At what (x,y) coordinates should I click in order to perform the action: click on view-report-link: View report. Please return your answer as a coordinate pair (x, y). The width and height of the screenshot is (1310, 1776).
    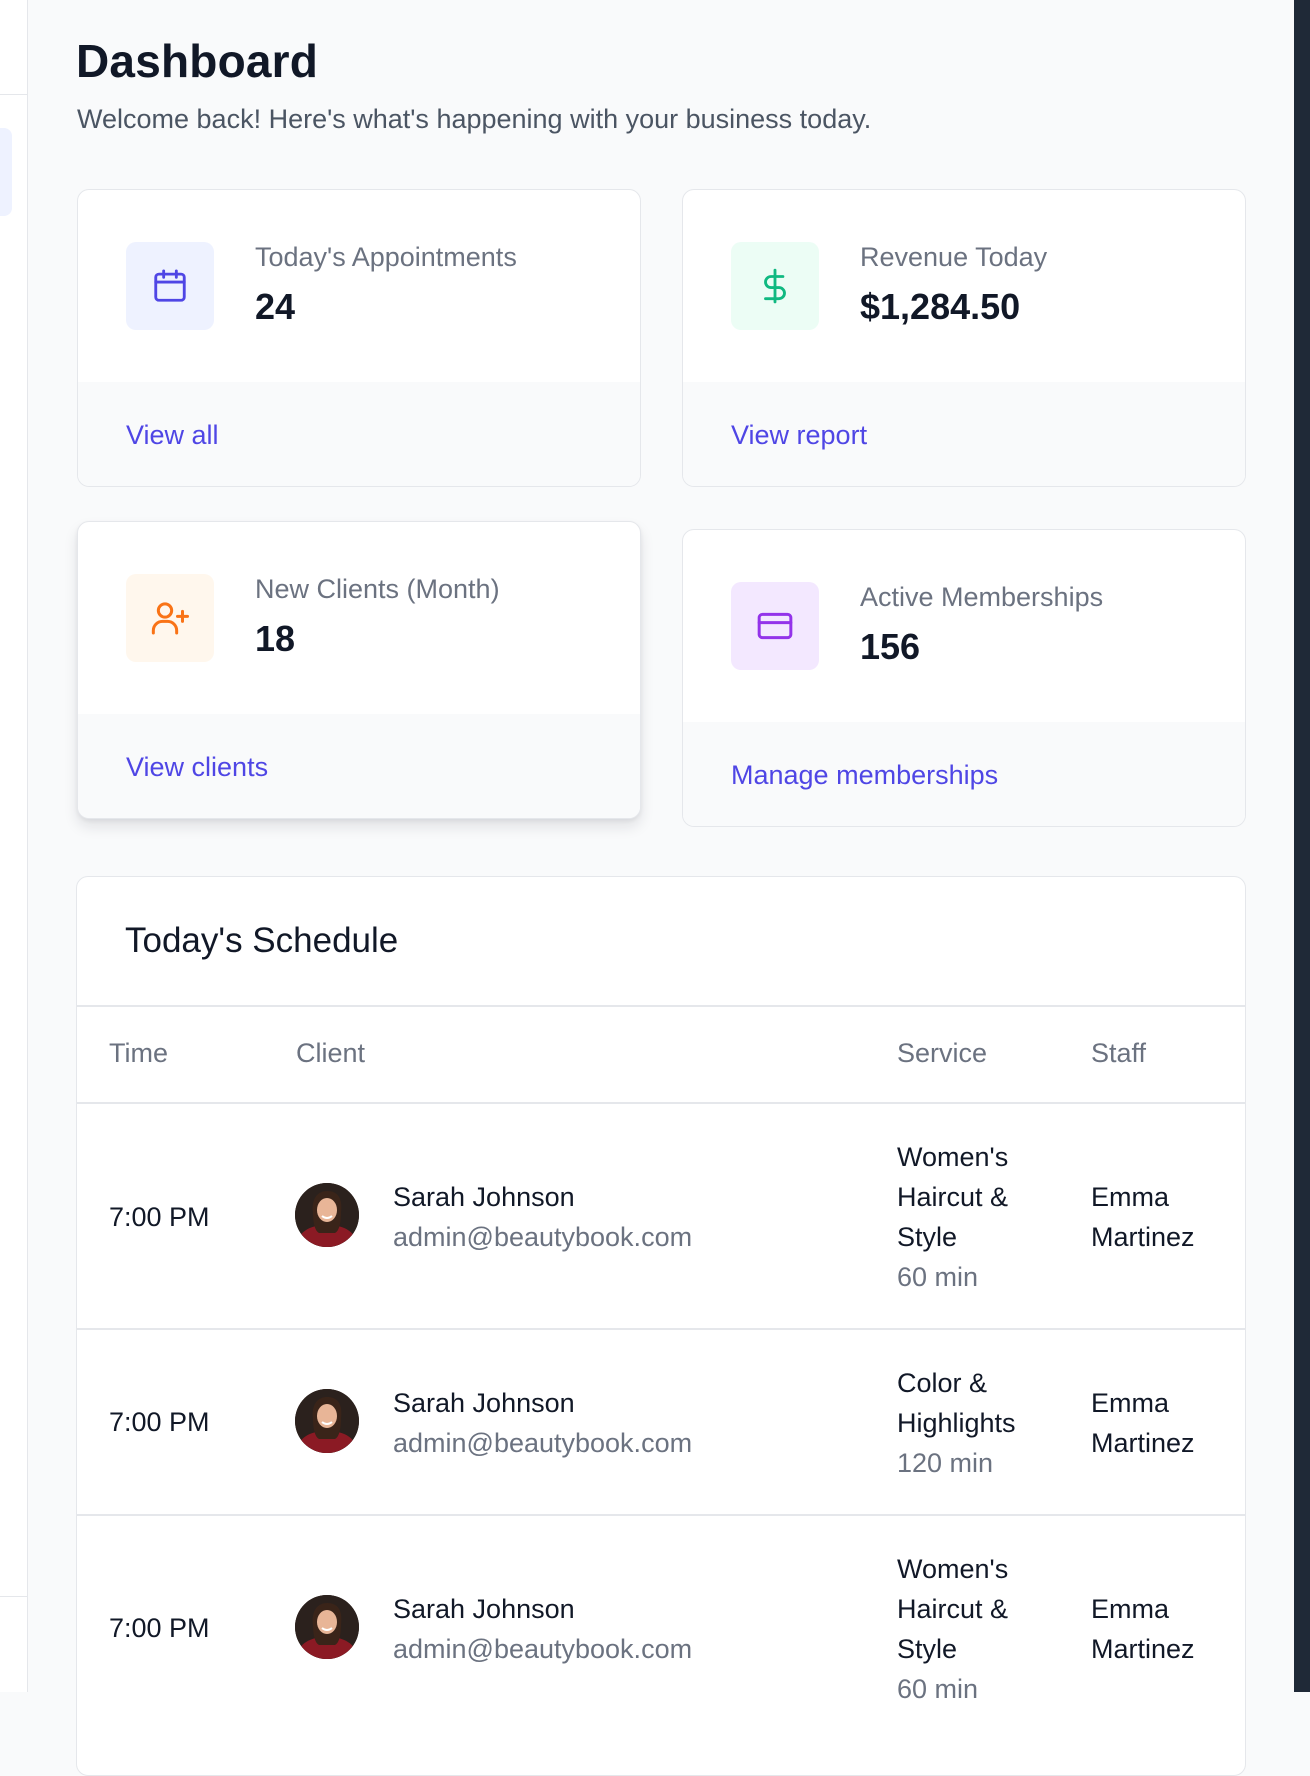
    Looking at the image, I should click on (799, 435).